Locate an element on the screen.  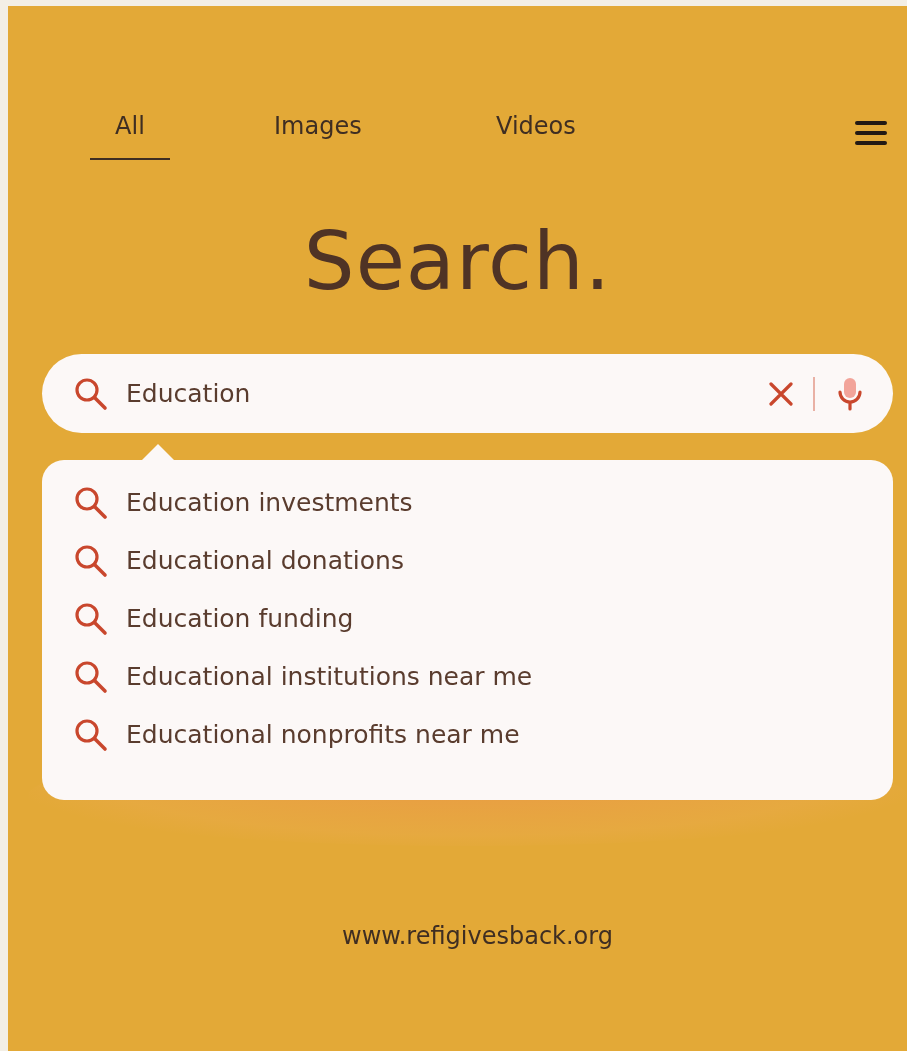
tab: Videos is located at coordinates (536, 134).